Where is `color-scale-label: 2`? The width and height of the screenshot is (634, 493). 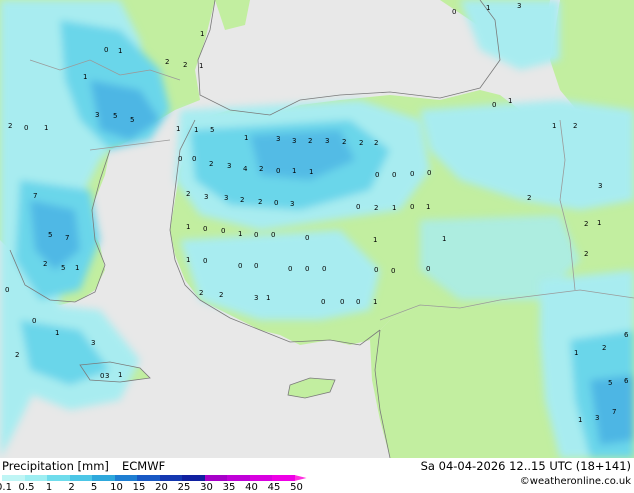
color-scale-label: 2 is located at coordinates (71, 487).